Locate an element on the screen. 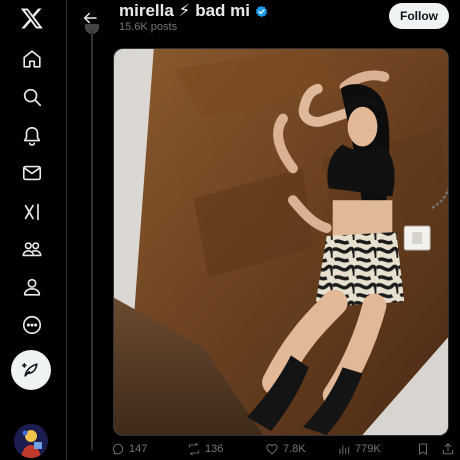 Image resolution: width=460 pixels, height=460 pixels. reply-count: 147 is located at coordinates (138, 449).